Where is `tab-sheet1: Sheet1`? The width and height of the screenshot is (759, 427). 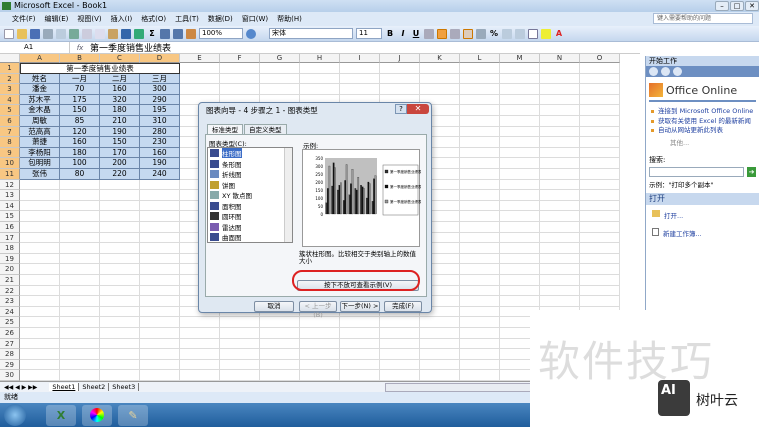 tab-sheet1: Sheet1 is located at coordinates (64, 387).